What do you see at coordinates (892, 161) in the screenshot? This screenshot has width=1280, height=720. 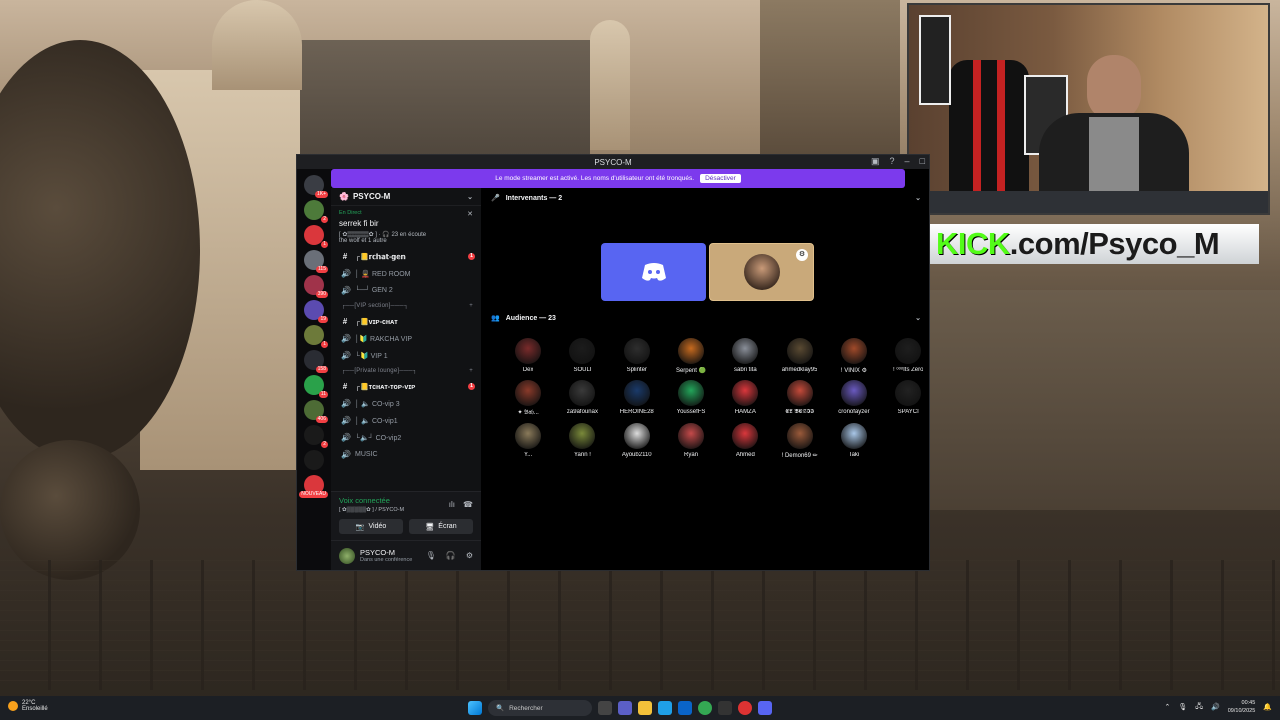 I see `help-icon: ?` at bounding box center [892, 161].